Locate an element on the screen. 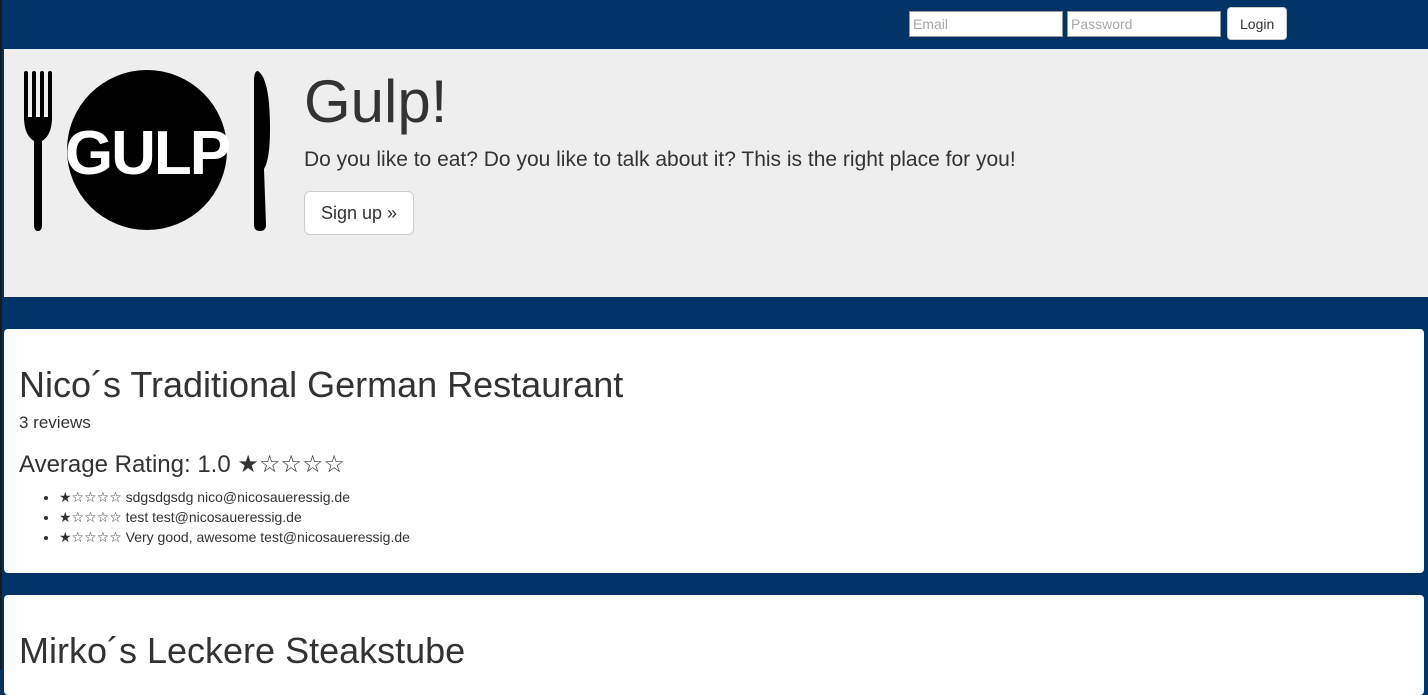 The image size is (1428, 695). page-title: Gulp! is located at coordinates (376, 101).